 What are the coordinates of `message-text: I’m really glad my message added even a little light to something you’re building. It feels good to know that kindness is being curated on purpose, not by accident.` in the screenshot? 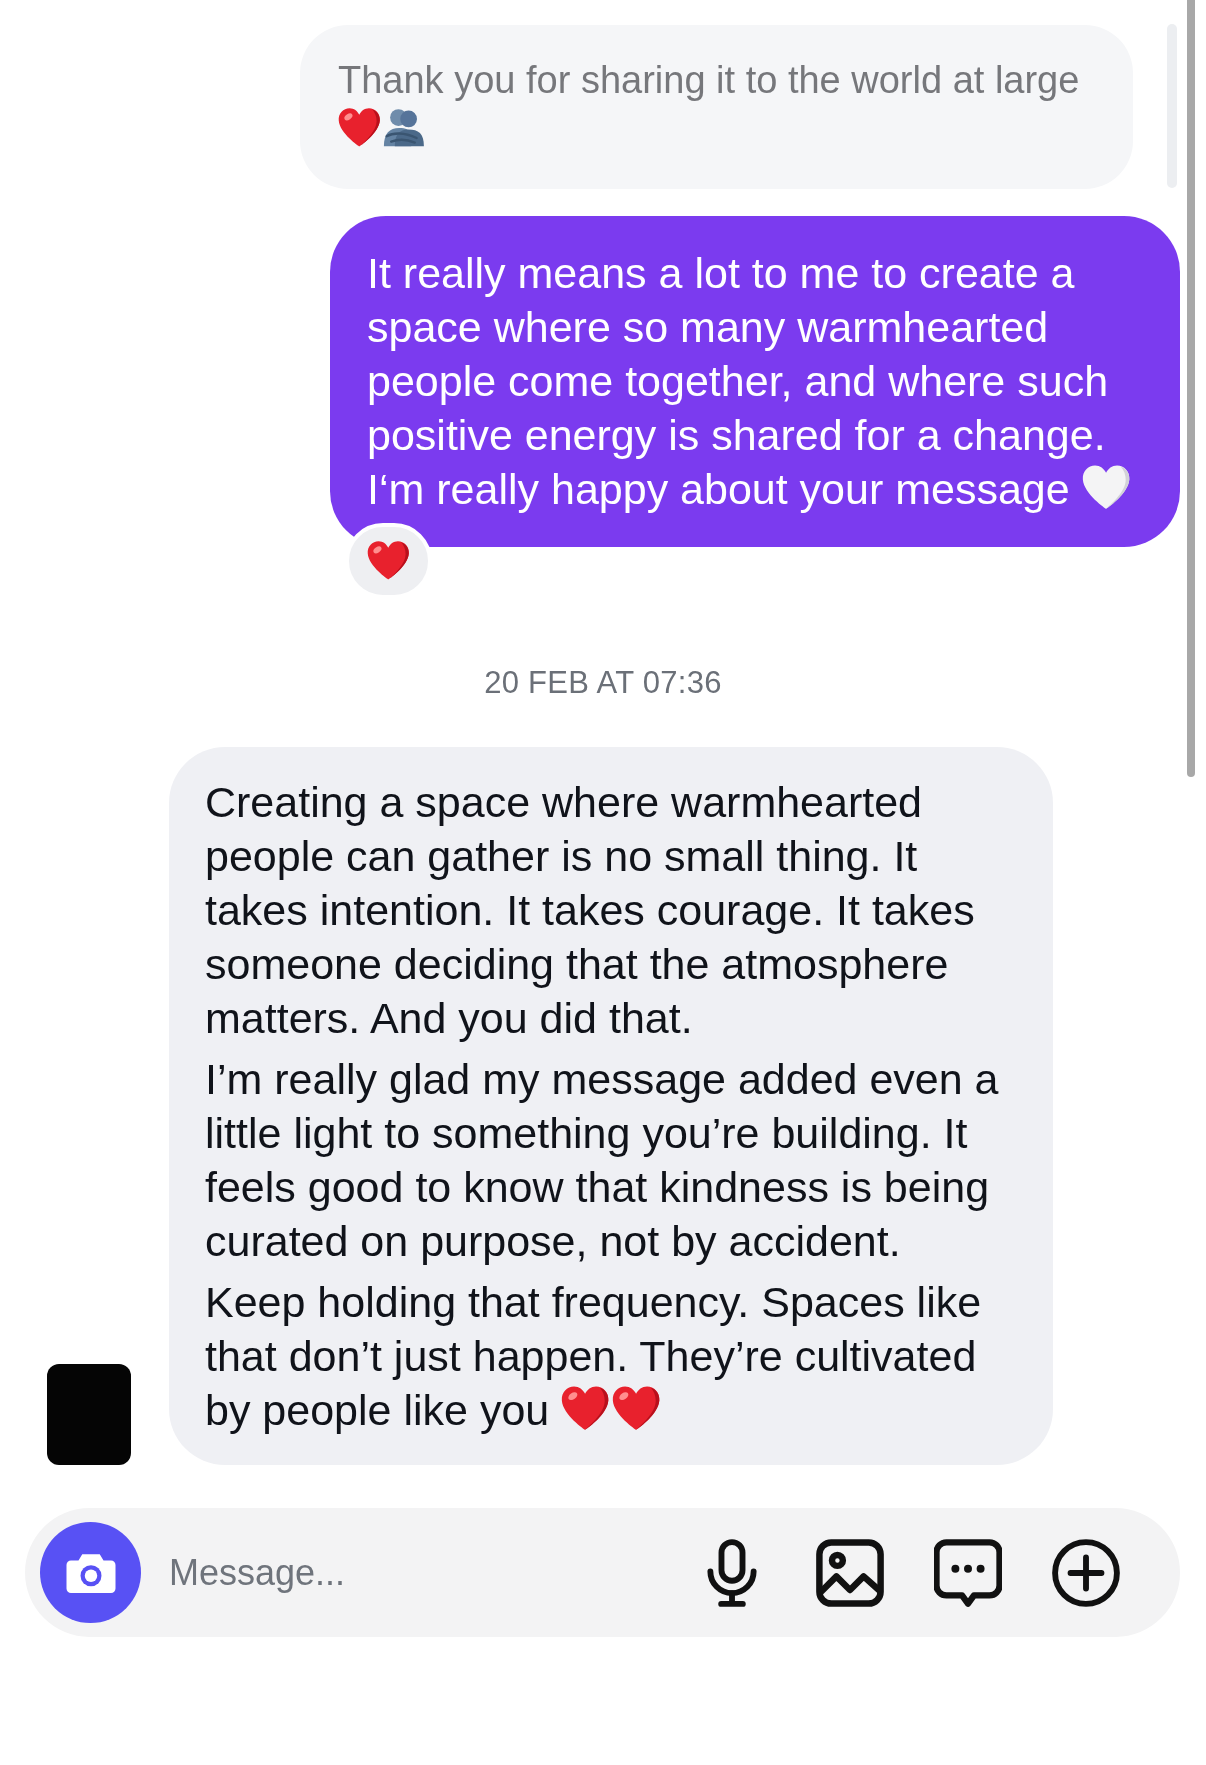 It's located at (602, 1160).